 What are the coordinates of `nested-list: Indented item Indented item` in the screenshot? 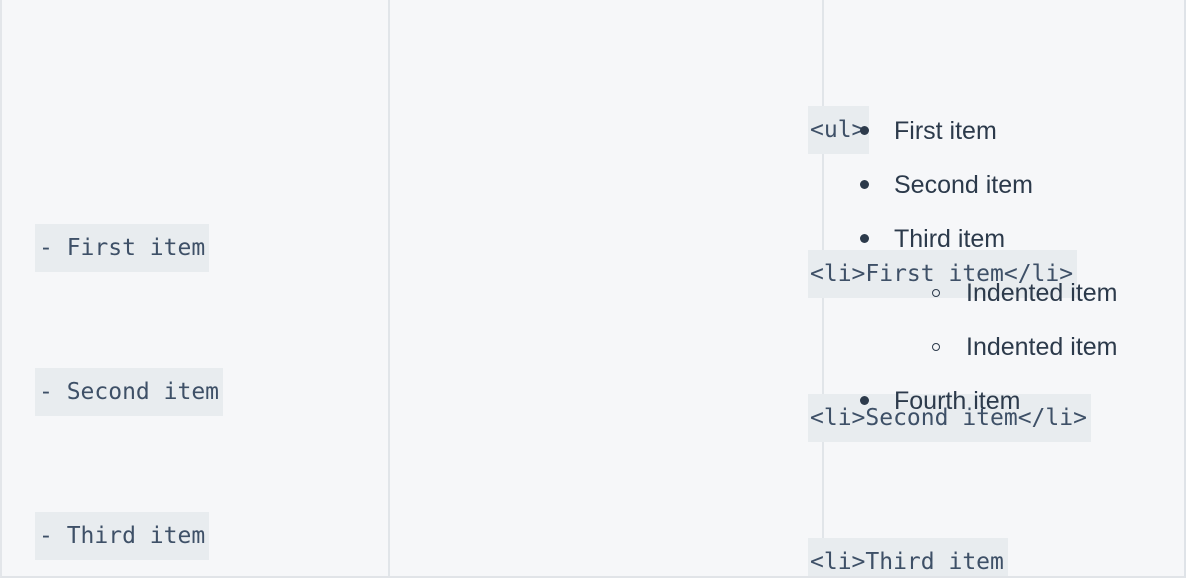 It's located at (1034, 320).